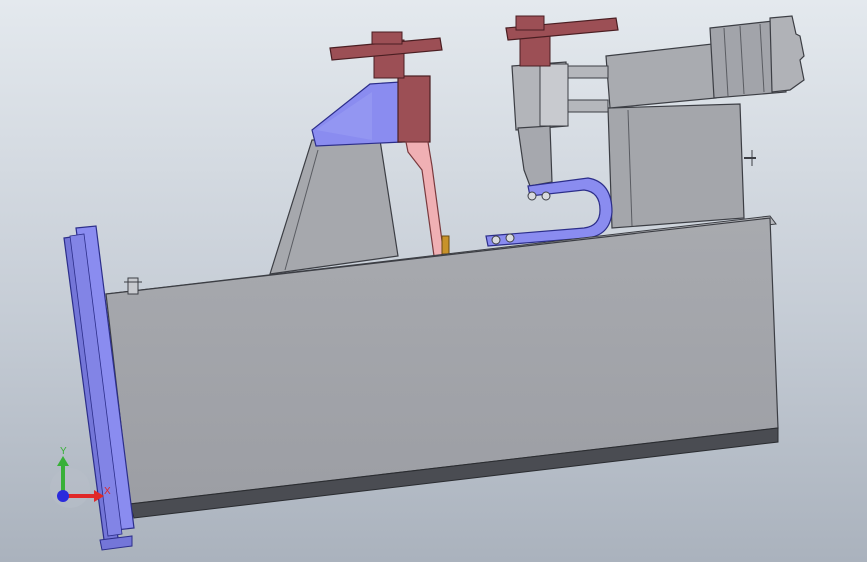 This screenshot has width=867, height=562. Describe the element at coordinates (549, 212) in the screenshot. I see `blue-u-bracket` at that location.